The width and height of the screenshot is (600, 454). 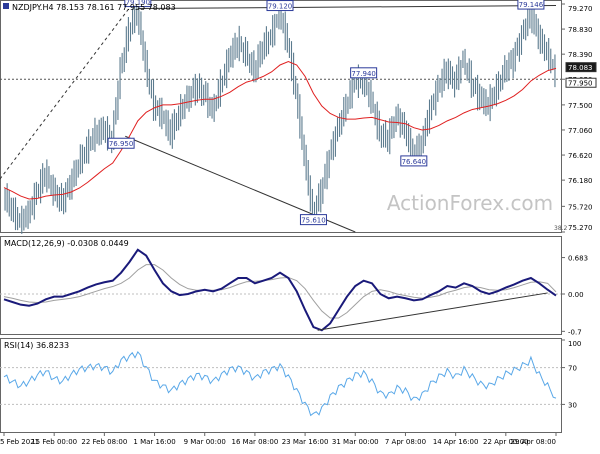 I want to click on price-annotation-label: 79.146, so click(x=531, y=5).